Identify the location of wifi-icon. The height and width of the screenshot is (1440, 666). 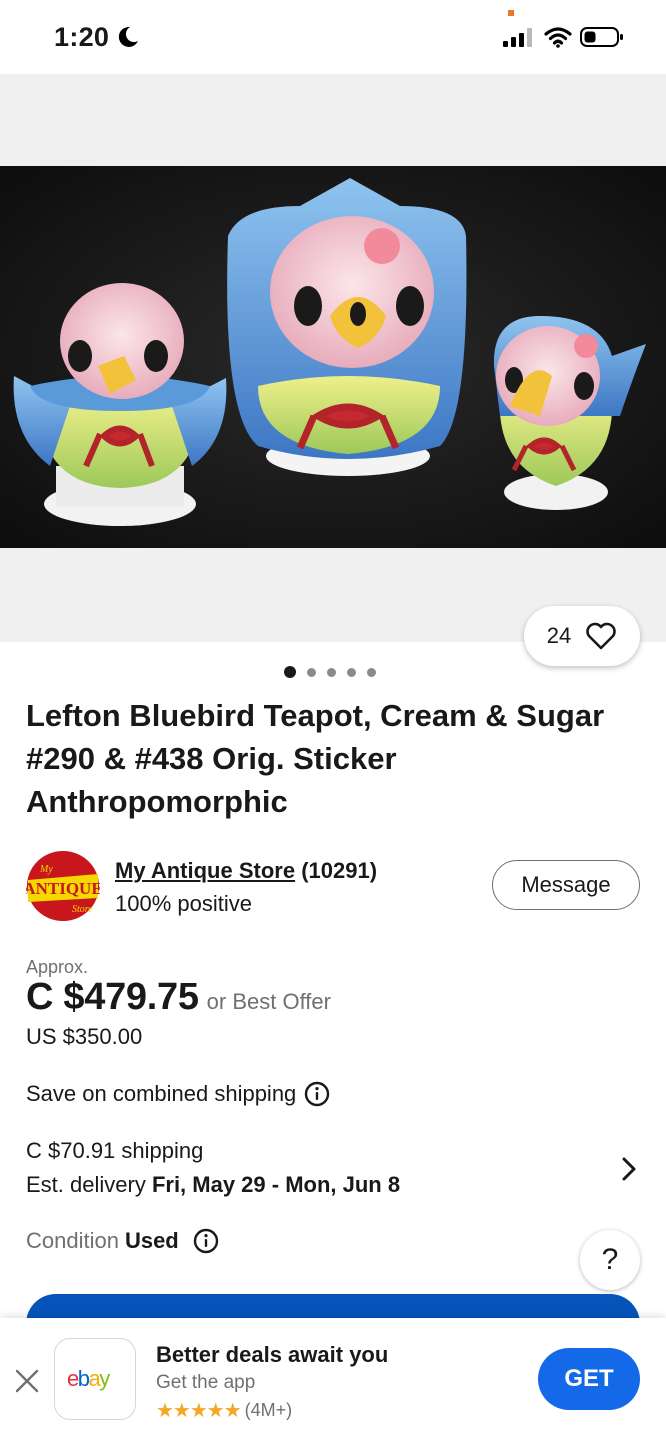
(558, 37).